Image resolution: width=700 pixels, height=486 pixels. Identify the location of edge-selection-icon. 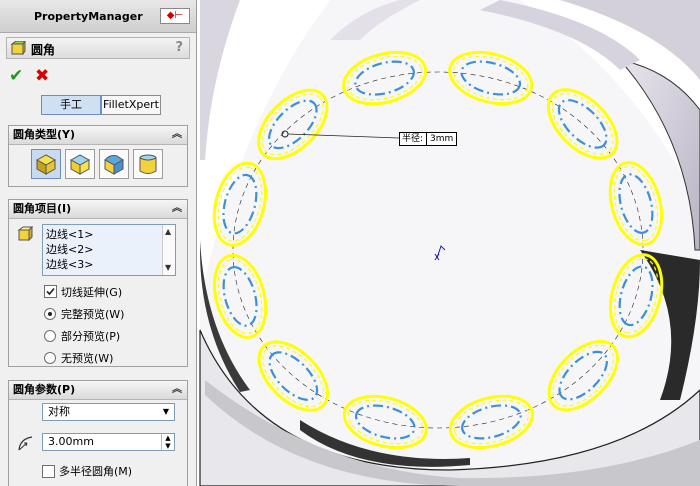
(25, 234).